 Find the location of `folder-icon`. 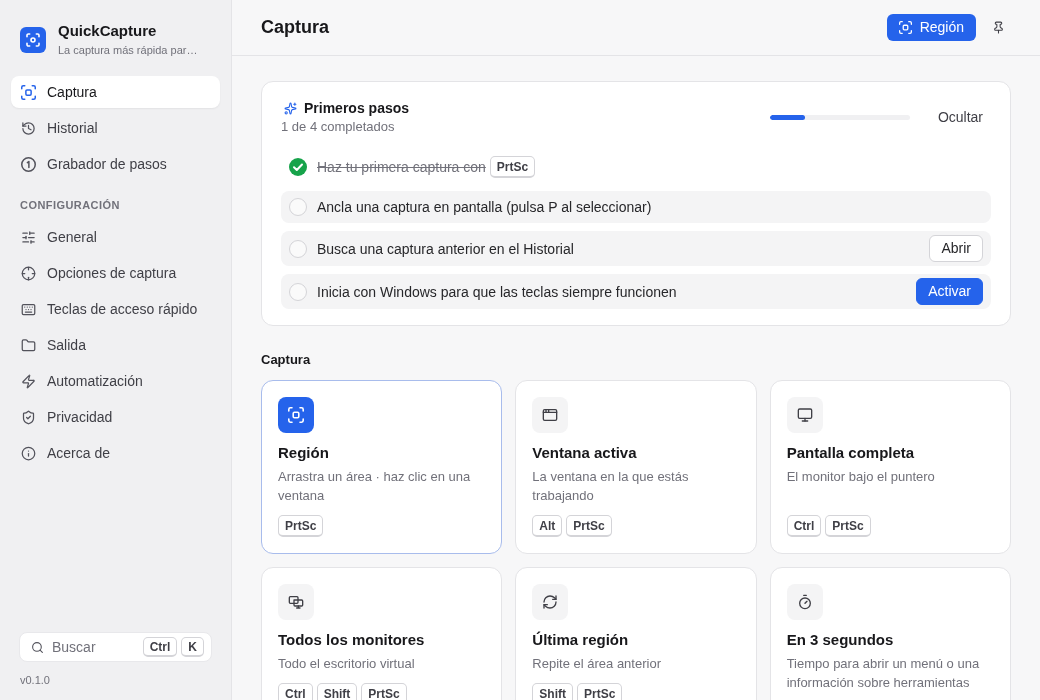

folder-icon is located at coordinates (28, 345).